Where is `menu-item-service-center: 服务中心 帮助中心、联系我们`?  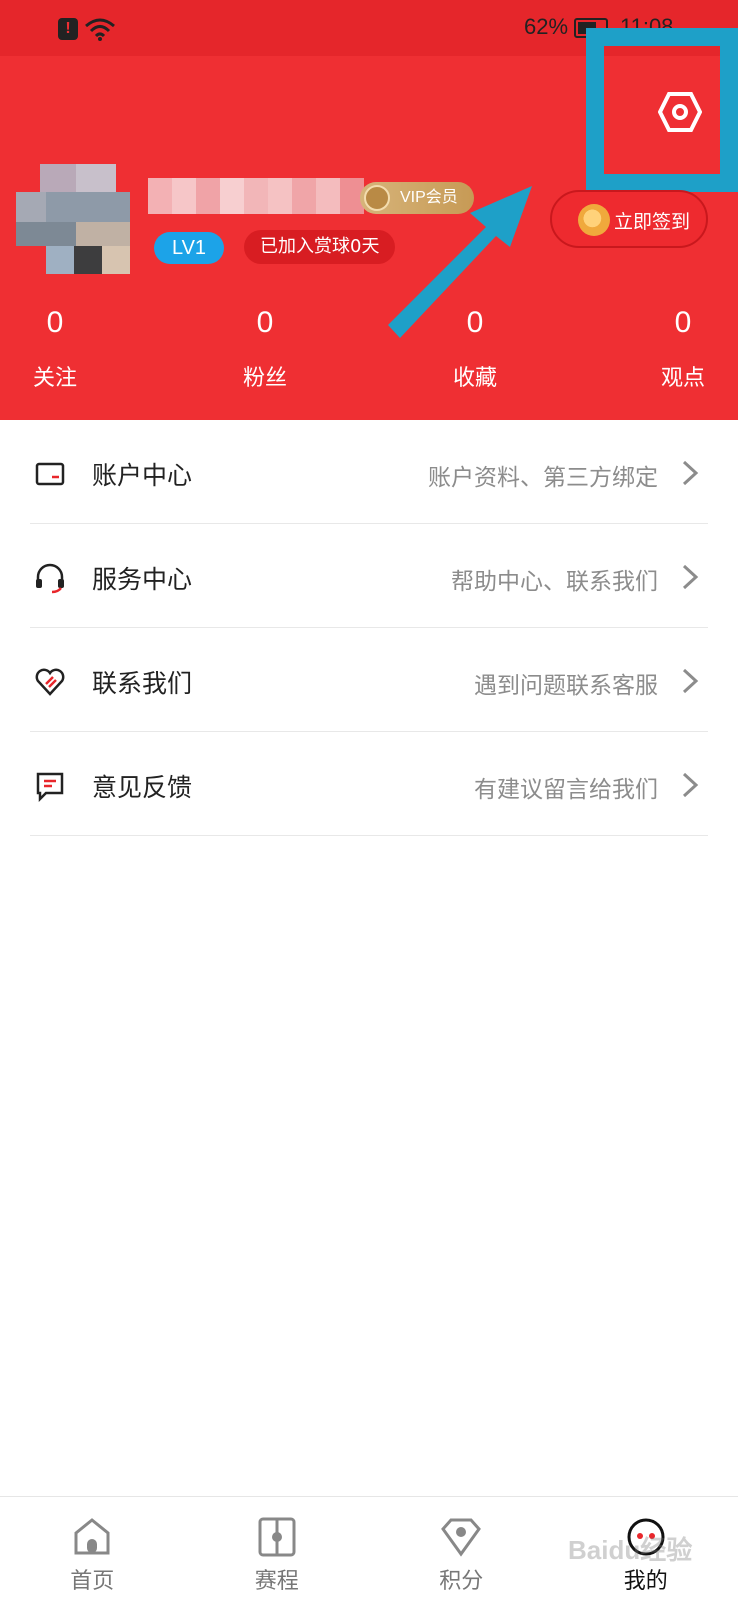 menu-item-service-center: 服务中心 帮助中心、联系我们 is located at coordinates (369, 576).